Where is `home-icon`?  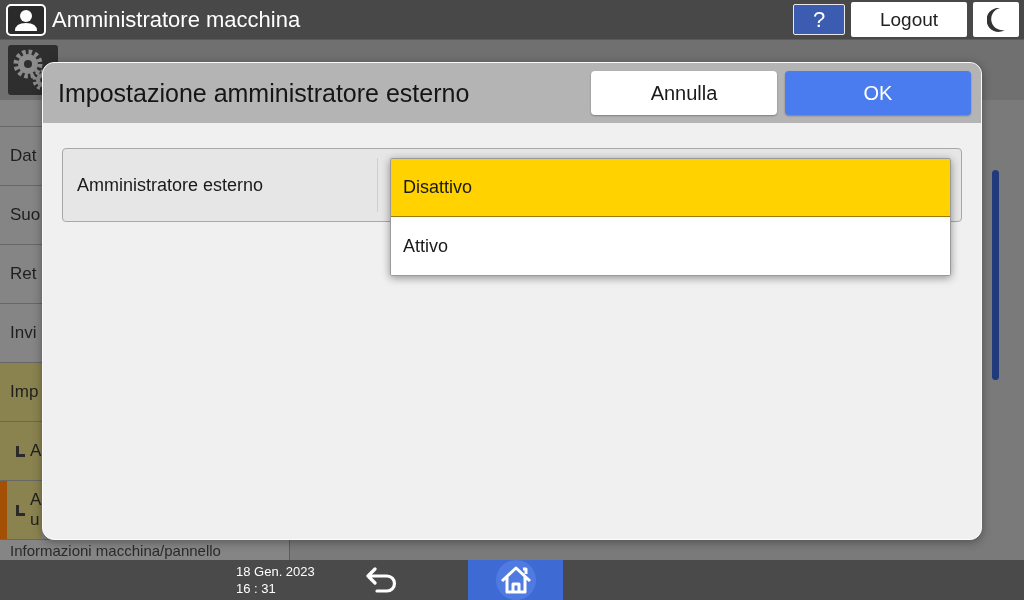 home-icon is located at coordinates (515, 580).